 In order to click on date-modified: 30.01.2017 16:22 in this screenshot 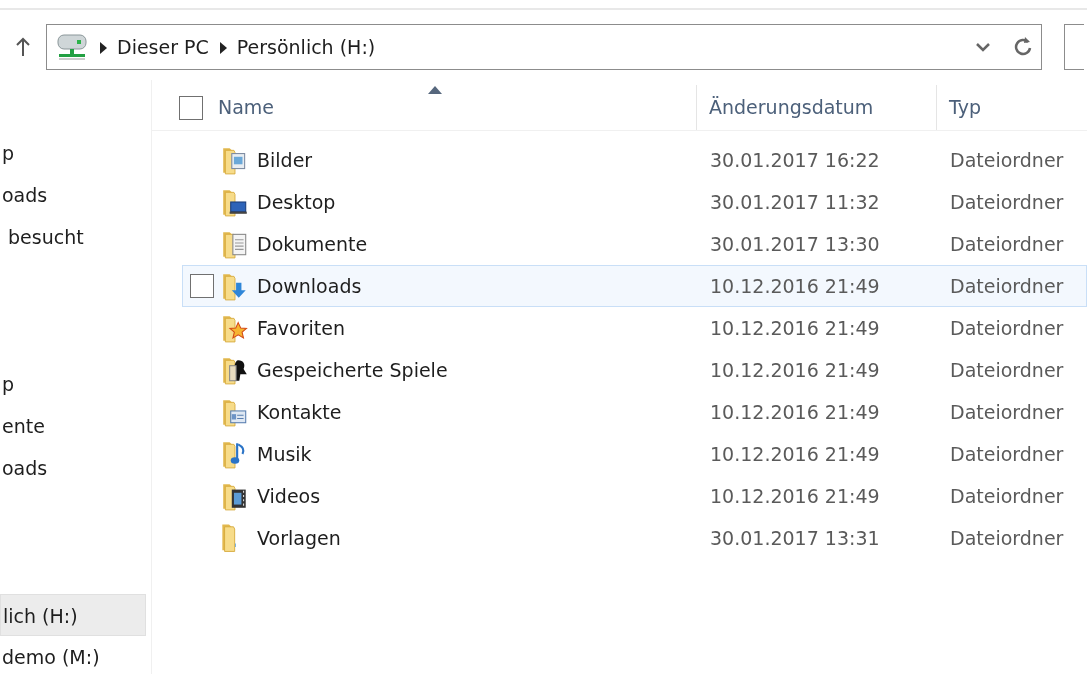, I will do `click(795, 160)`.